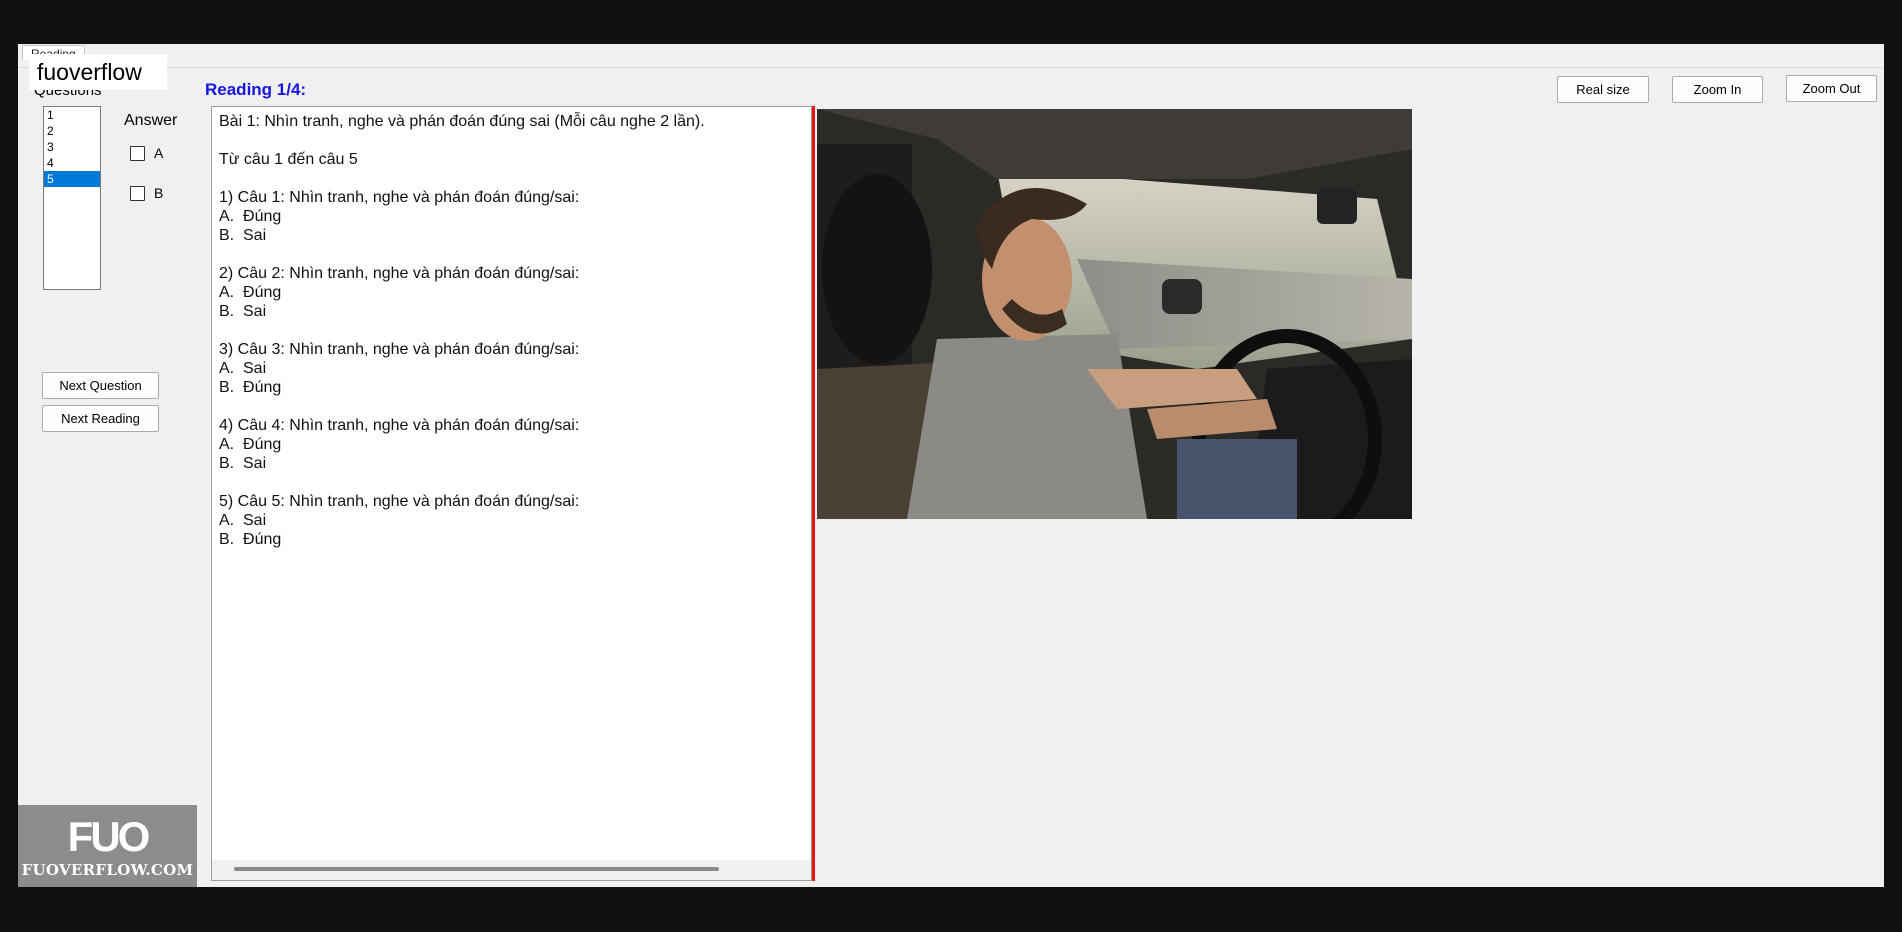  Describe the element at coordinates (1717, 89) in the screenshot. I see `zoom-in-button: Zoom In` at that location.